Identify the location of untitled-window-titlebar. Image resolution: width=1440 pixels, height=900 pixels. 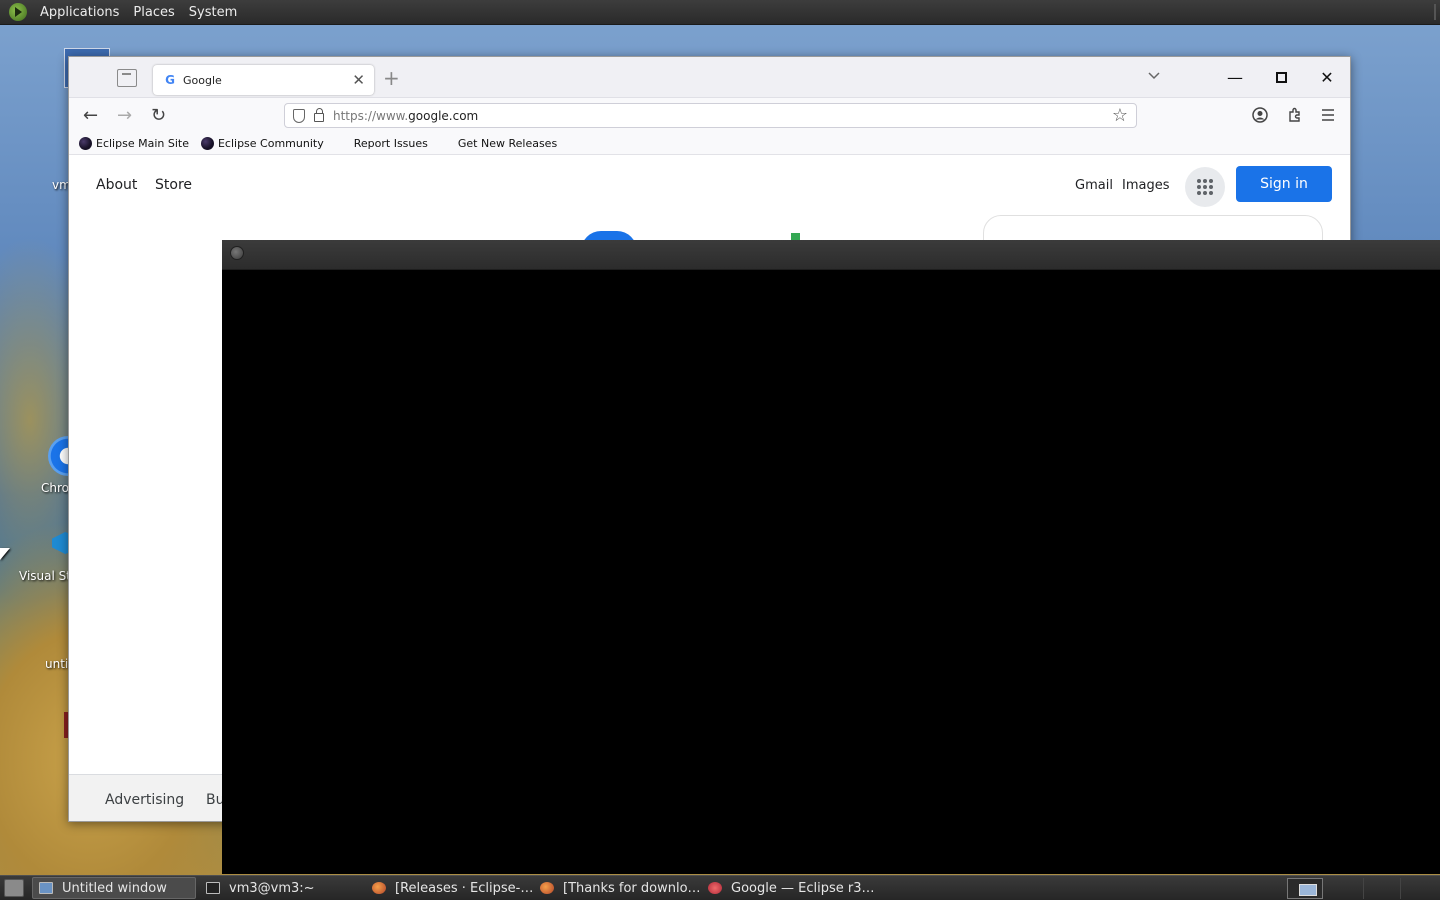
(831, 255).